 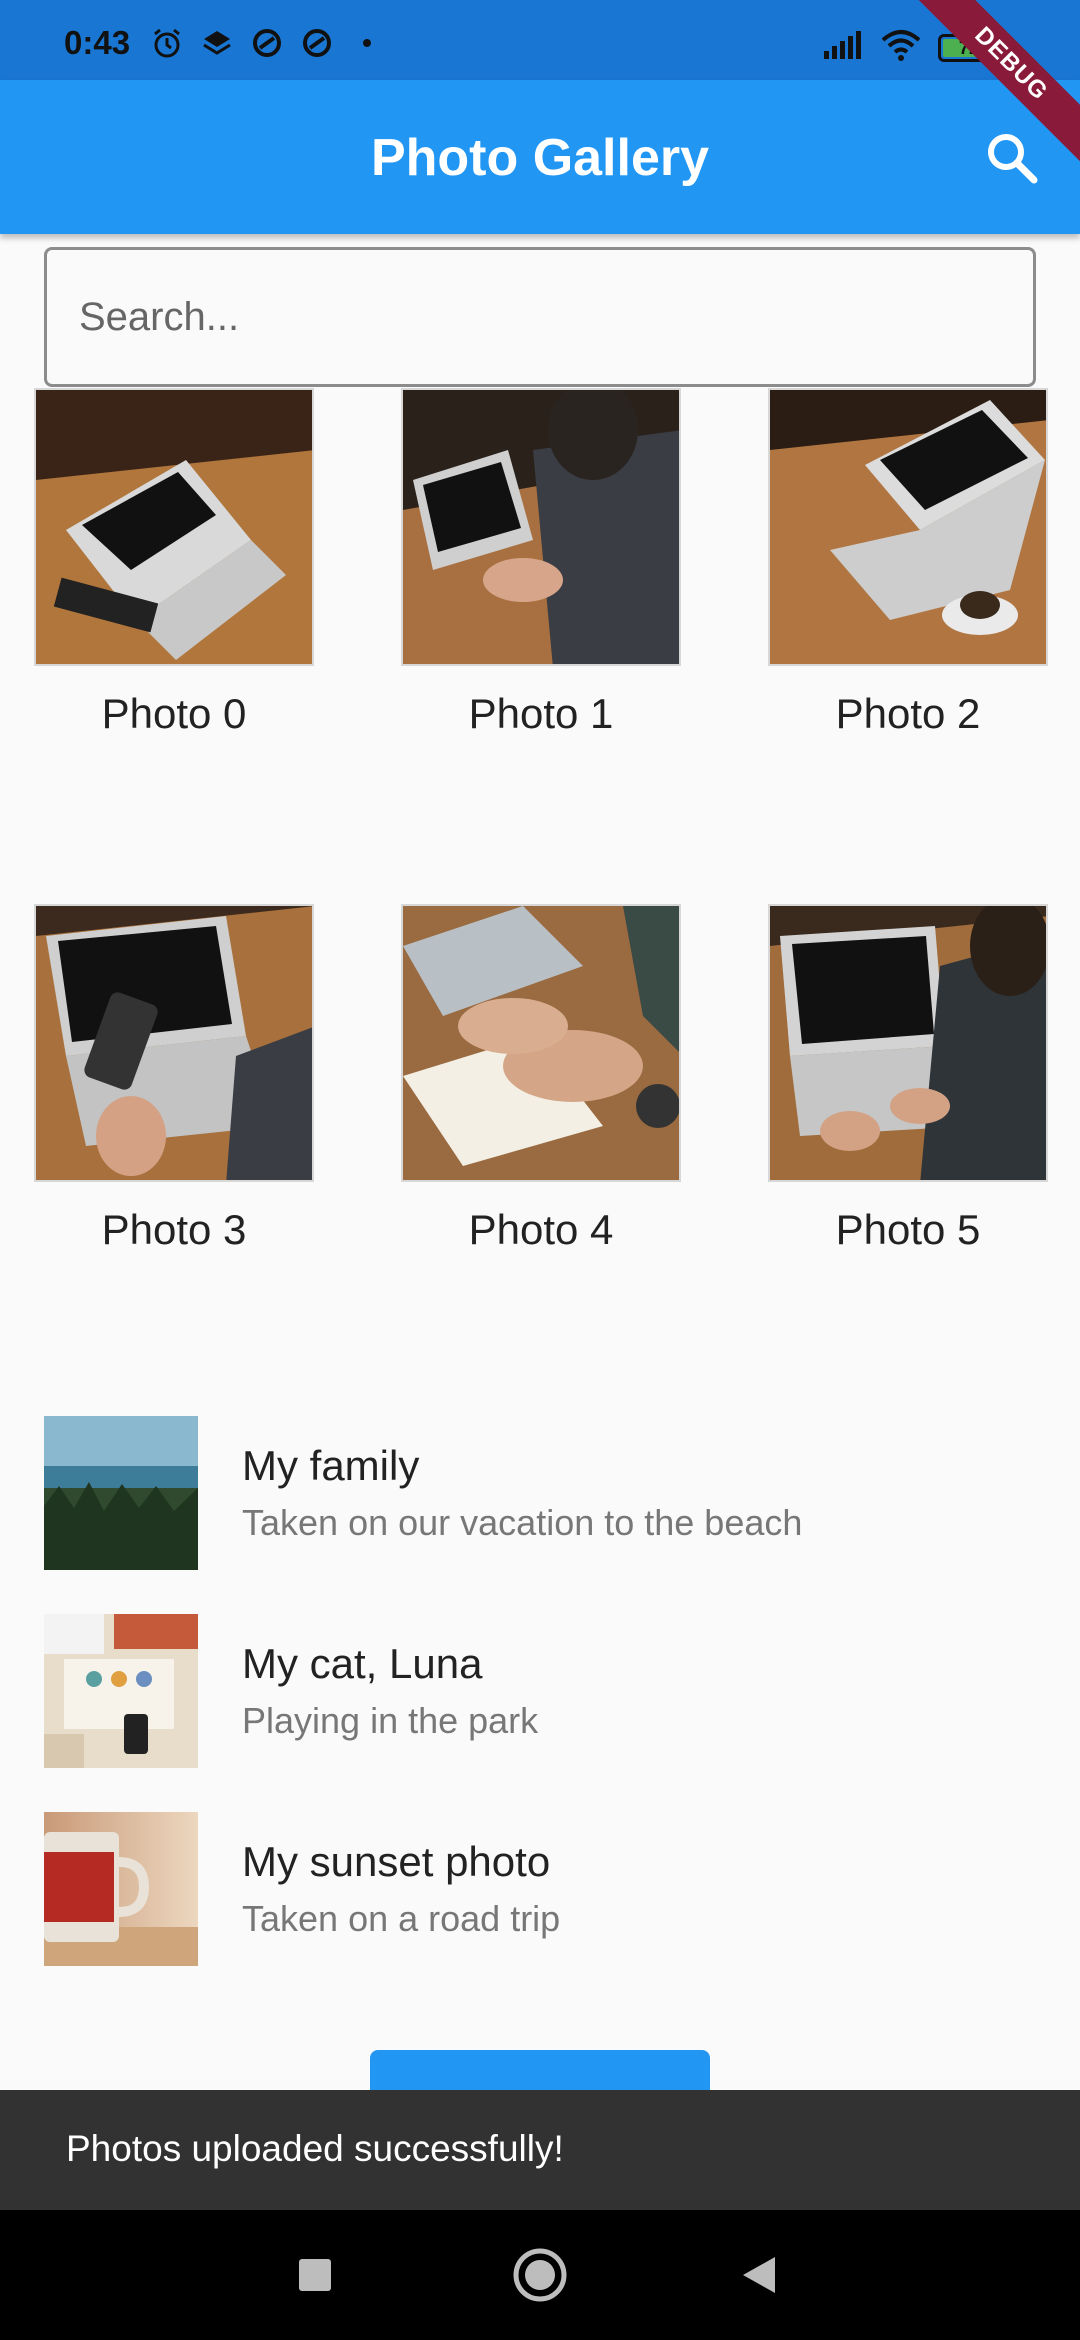 What do you see at coordinates (908, 1229) in the screenshot?
I see `photo-caption: Photo 5` at bounding box center [908, 1229].